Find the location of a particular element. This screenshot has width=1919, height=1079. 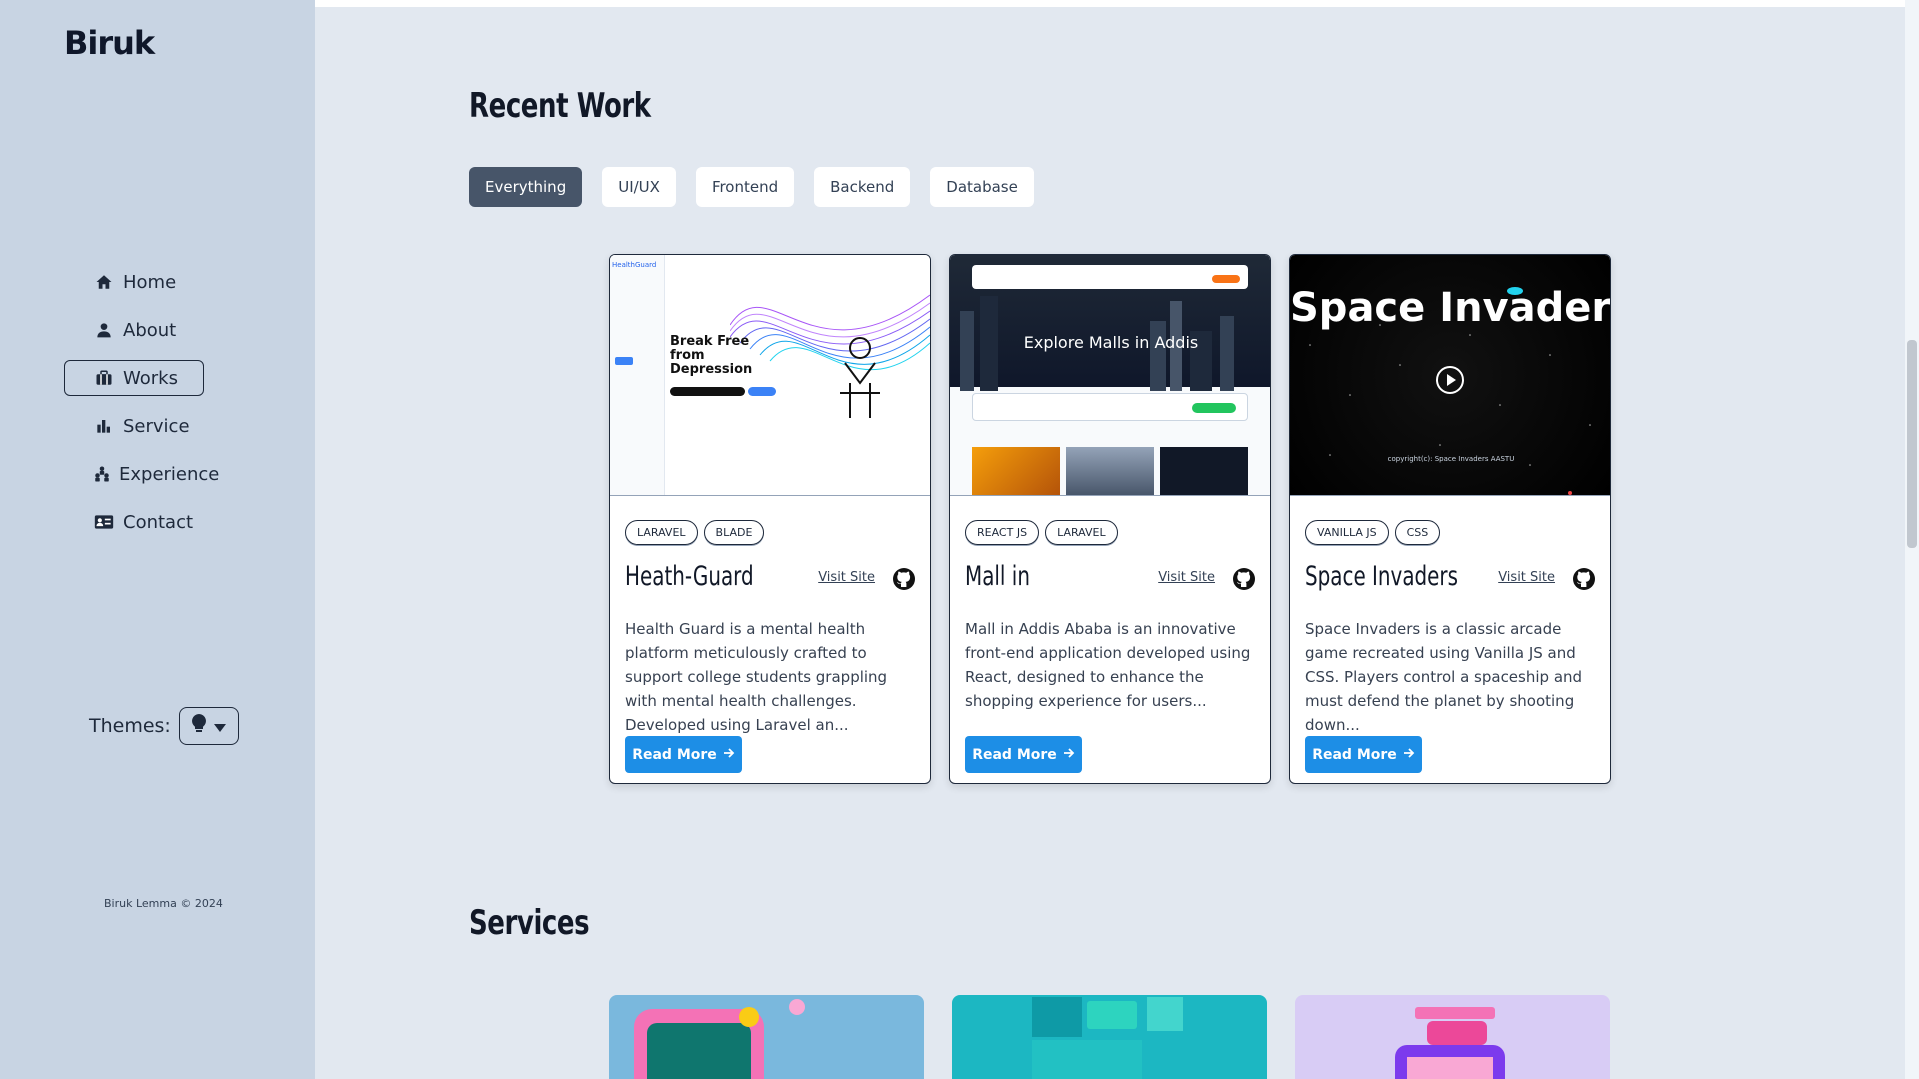

nav-label-experience: Experience is located at coordinates (169, 474).